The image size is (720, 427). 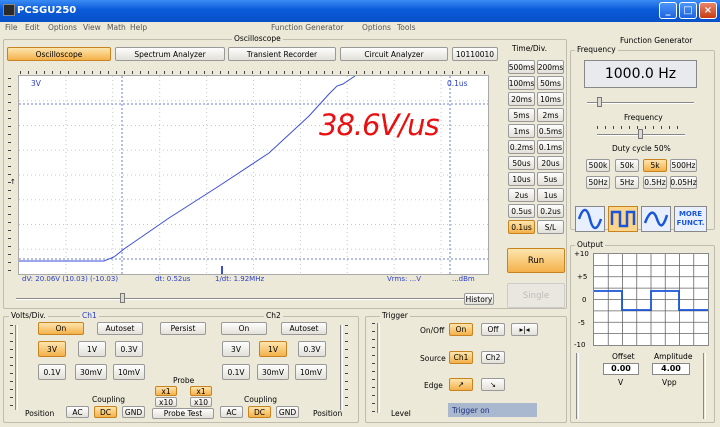 I want to click on trigger-edge-falling: ↘, so click(x=493, y=384).